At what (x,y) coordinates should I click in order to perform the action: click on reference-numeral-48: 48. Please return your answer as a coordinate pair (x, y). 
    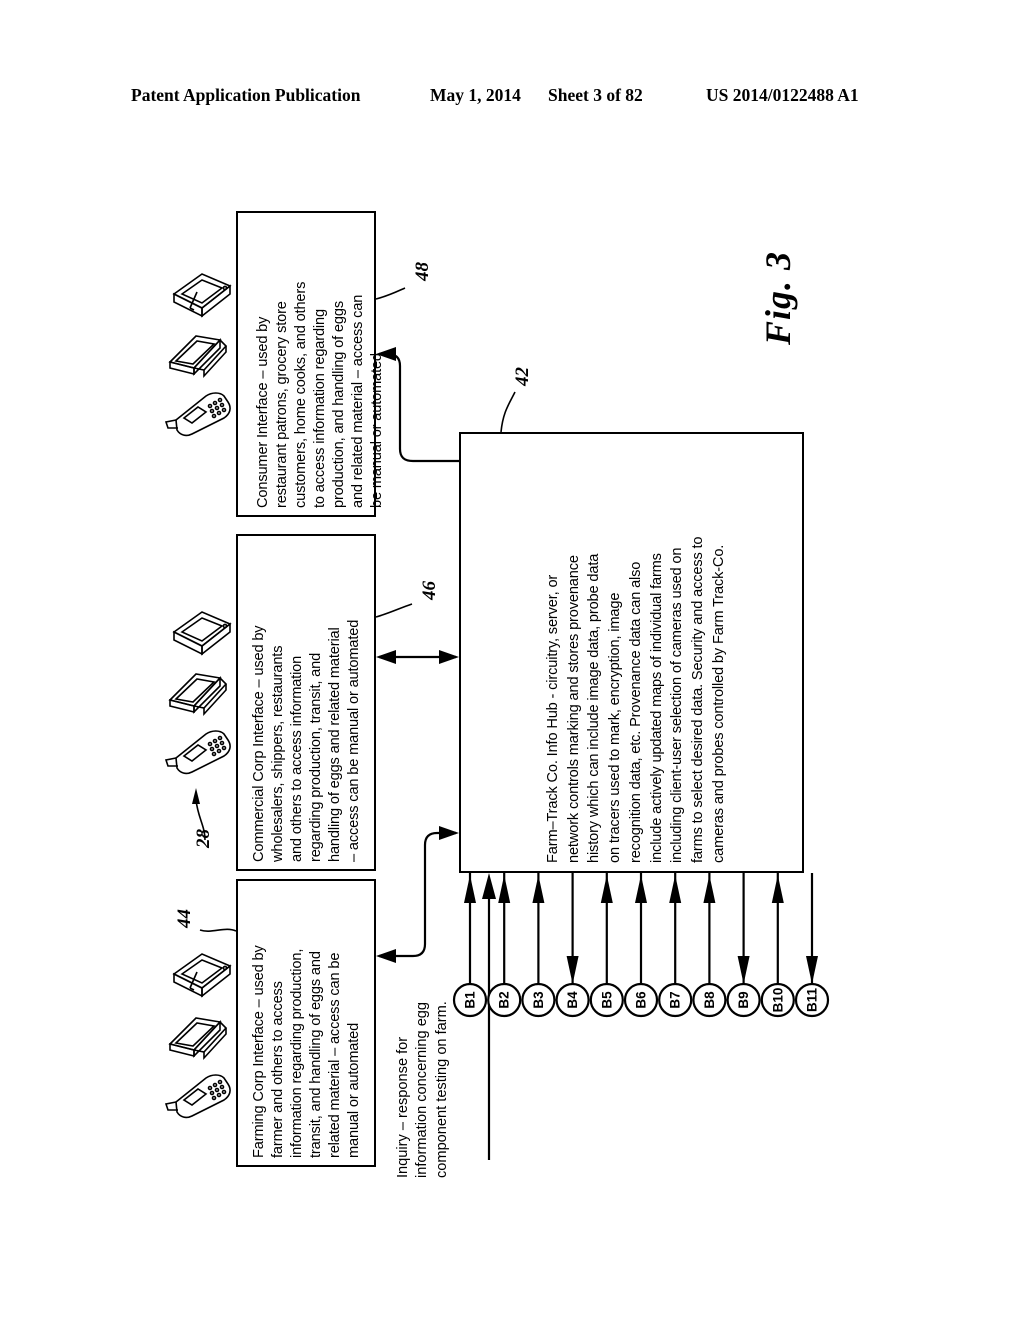
    Looking at the image, I should click on (422, 271).